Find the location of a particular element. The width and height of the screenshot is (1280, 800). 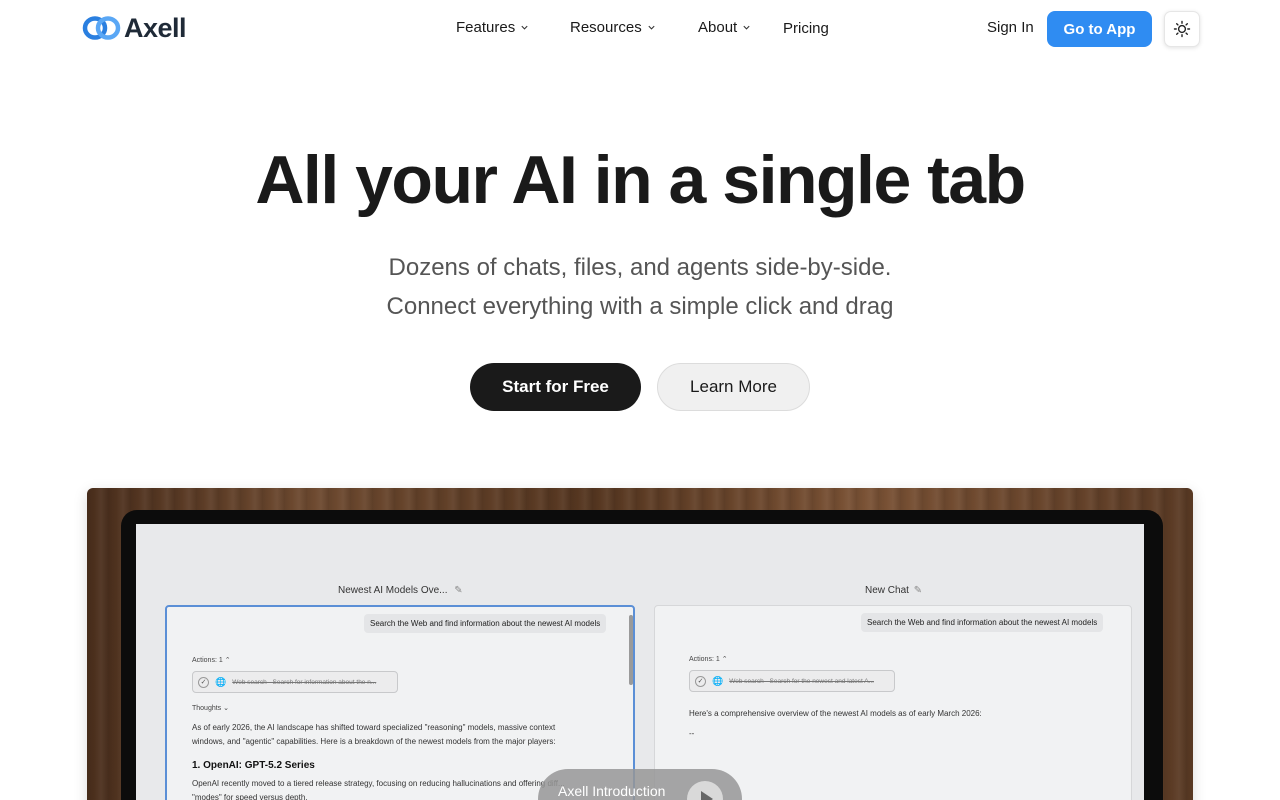

response-line: "modes" for speed versus depth. is located at coordinates (250, 796).